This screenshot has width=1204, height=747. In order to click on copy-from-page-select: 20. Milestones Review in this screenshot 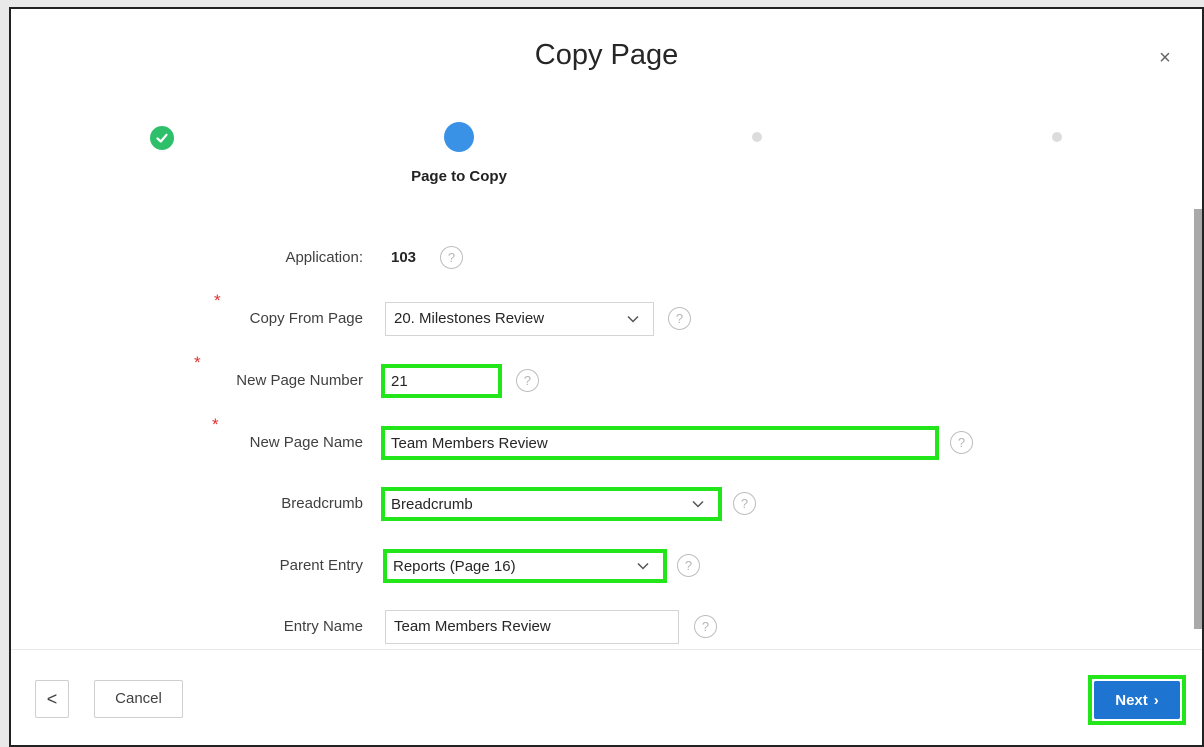, I will do `click(519, 319)`.